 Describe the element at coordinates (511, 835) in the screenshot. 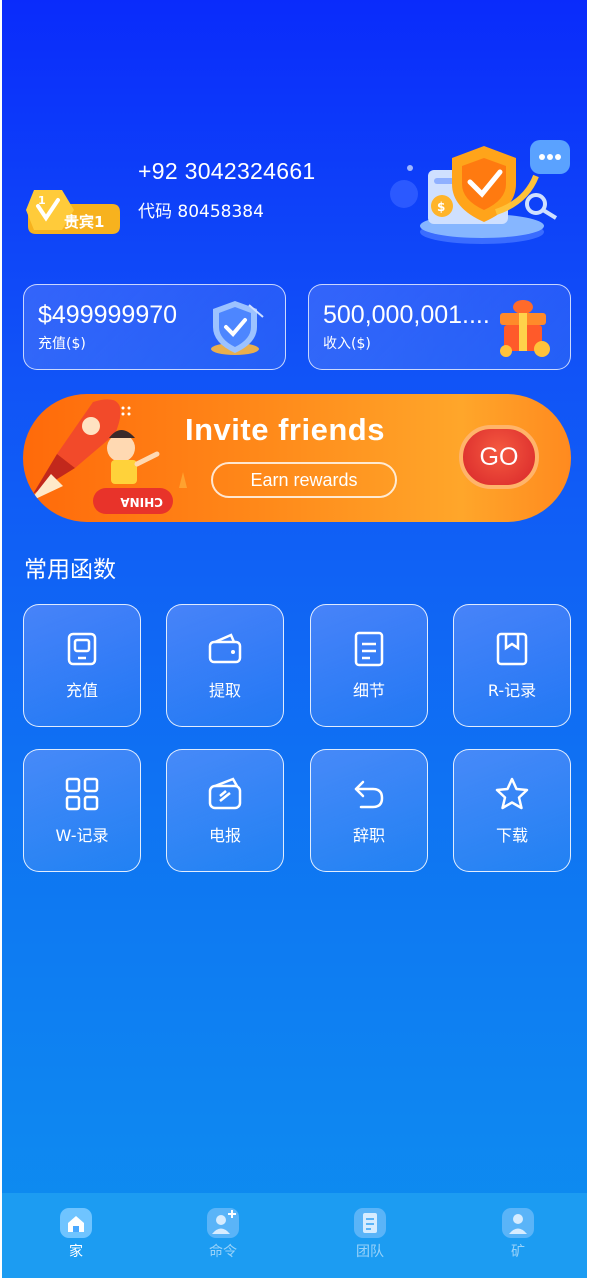

I see `function-label: 下载` at that location.